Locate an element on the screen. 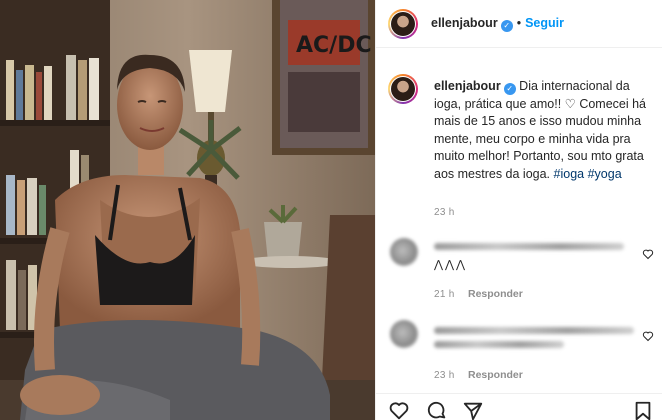  heart-icon is located at coordinates (399, 410).